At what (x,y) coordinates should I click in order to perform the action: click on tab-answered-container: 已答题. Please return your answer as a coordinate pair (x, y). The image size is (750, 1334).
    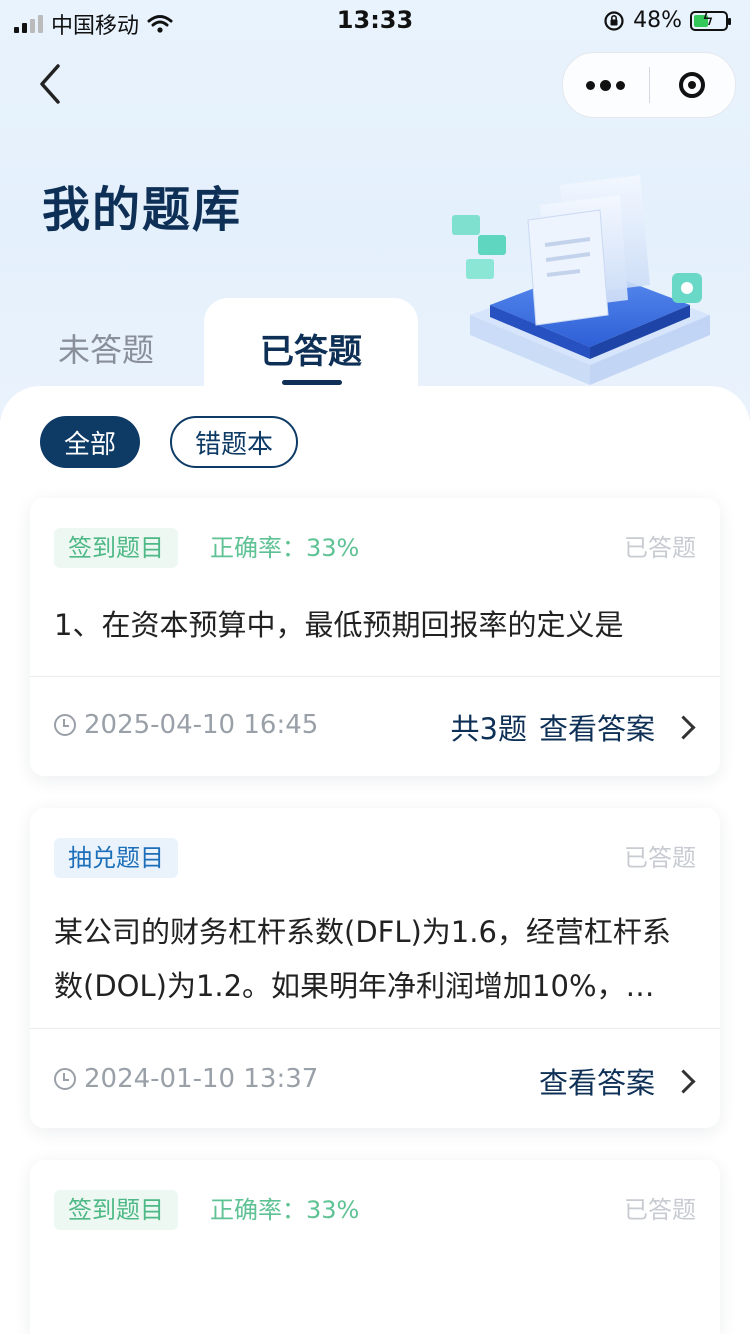
    Looking at the image, I should click on (311, 344).